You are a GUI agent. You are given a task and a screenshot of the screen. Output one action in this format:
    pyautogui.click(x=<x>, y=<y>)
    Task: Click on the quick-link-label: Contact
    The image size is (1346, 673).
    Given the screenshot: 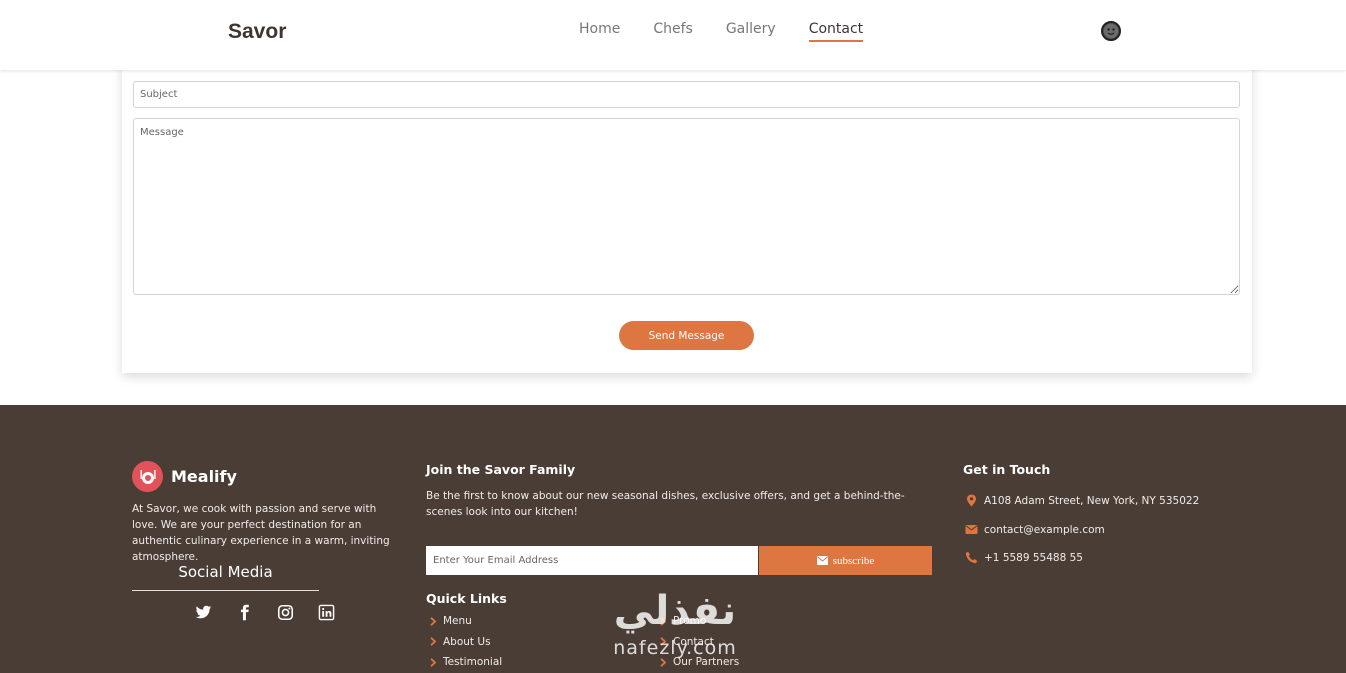 What is the action you would take?
    pyautogui.click(x=693, y=641)
    